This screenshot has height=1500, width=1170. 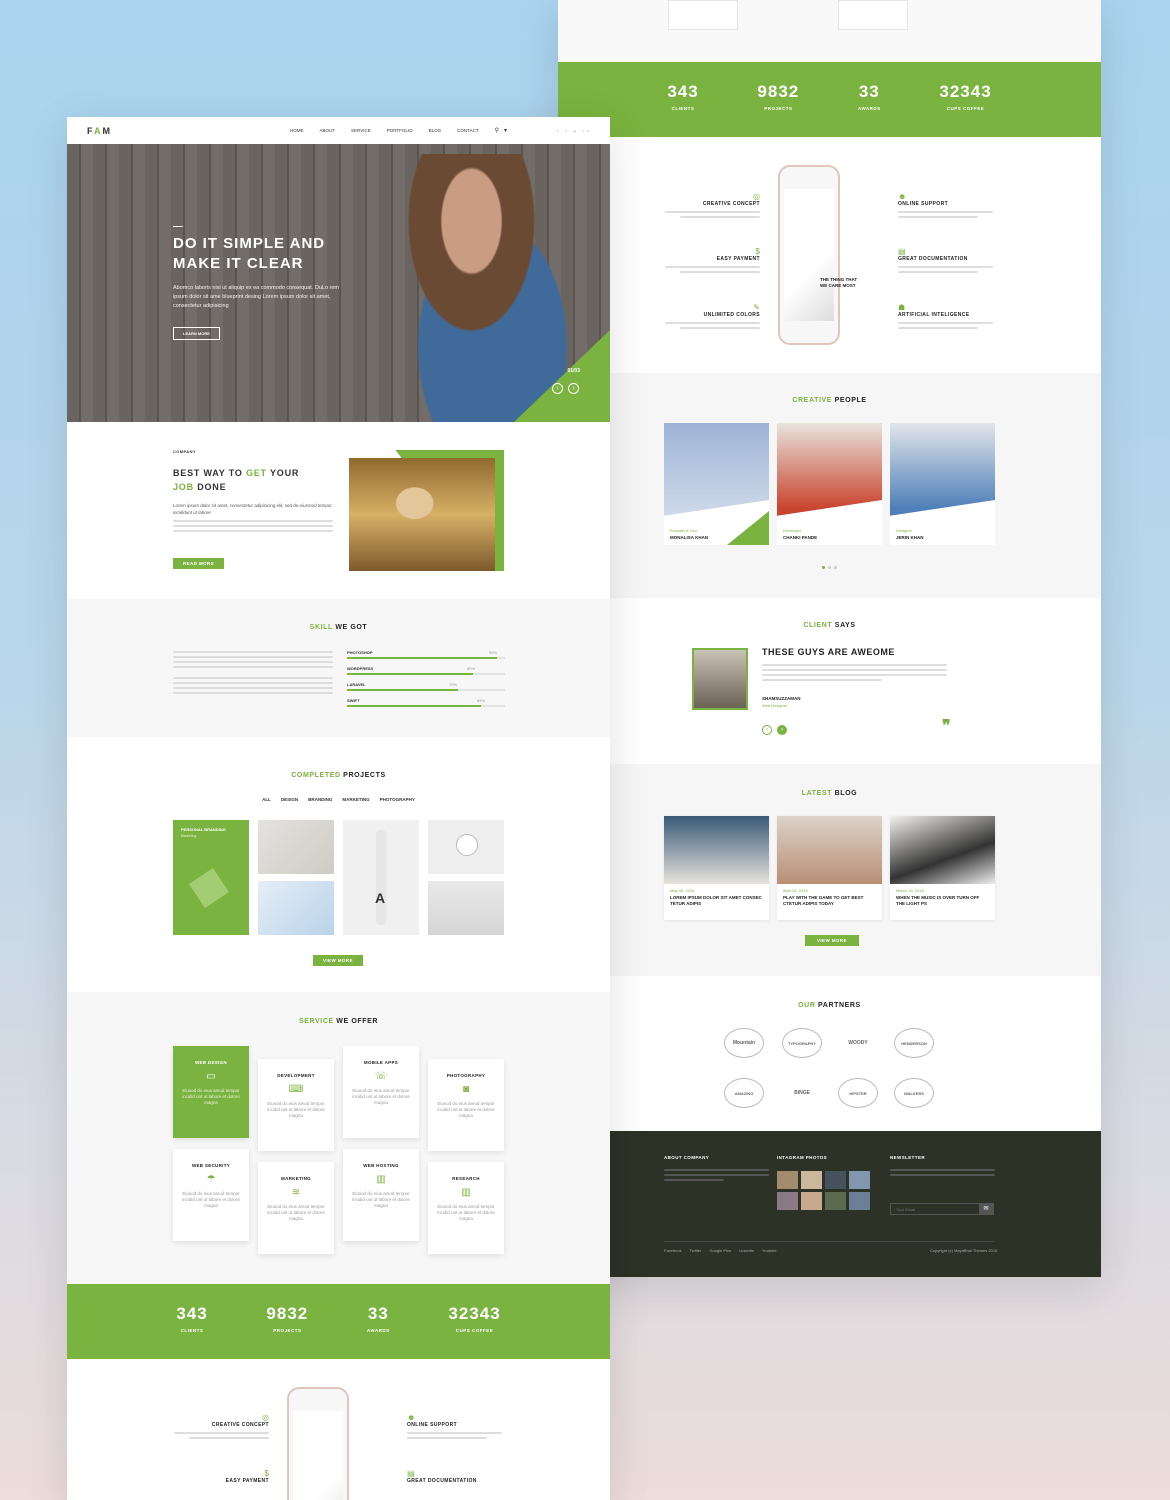 I want to click on palette-icon: ✎, so click(x=756, y=307).